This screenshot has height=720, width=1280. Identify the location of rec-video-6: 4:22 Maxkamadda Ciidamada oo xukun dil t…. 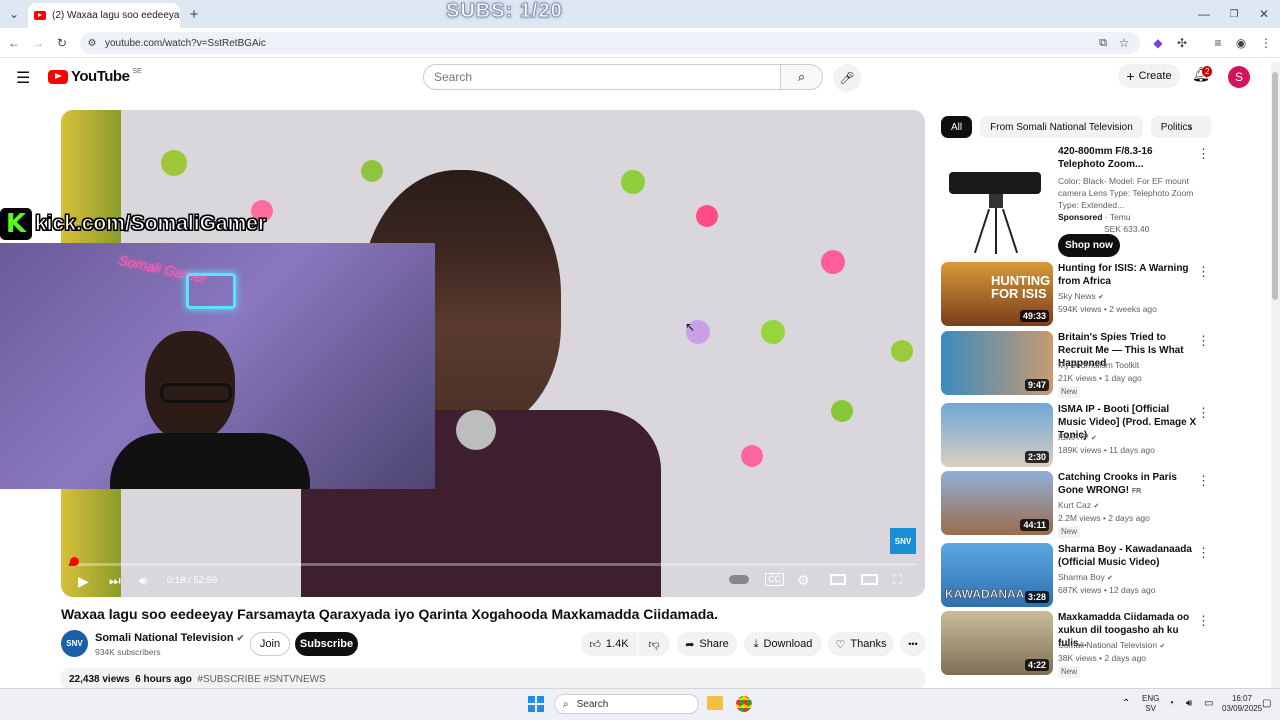
(1097, 644).